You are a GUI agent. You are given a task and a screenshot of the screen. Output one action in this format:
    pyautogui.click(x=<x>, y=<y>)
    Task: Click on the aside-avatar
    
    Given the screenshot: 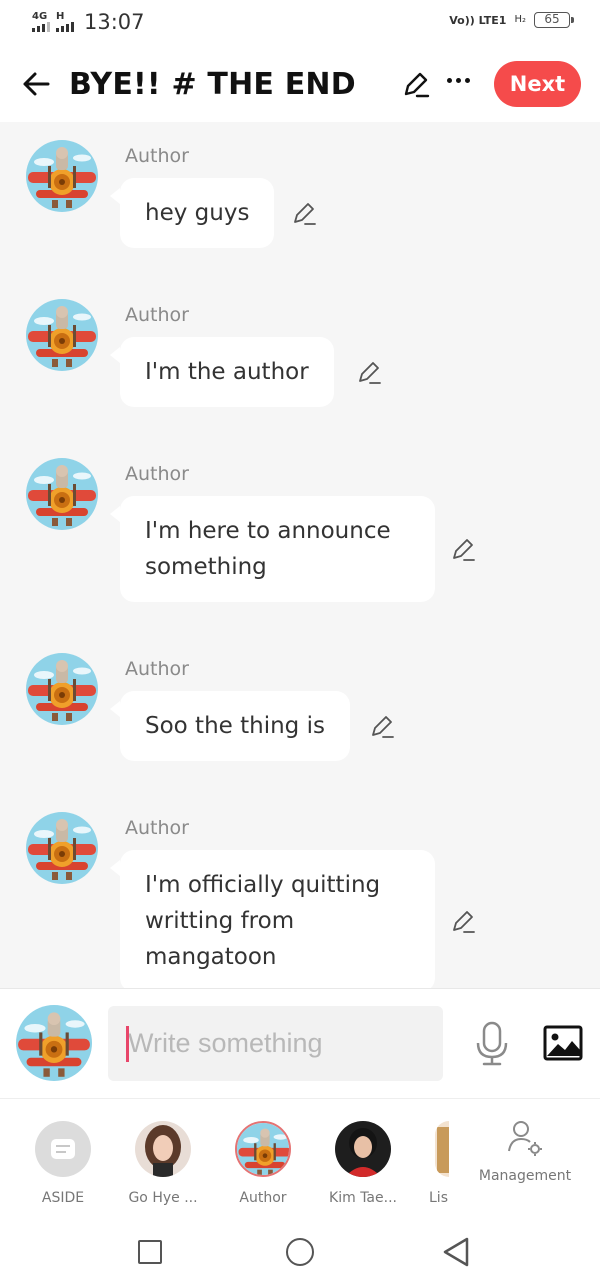 What is the action you would take?
    pyautogui.click(x=63, y=1149)
    